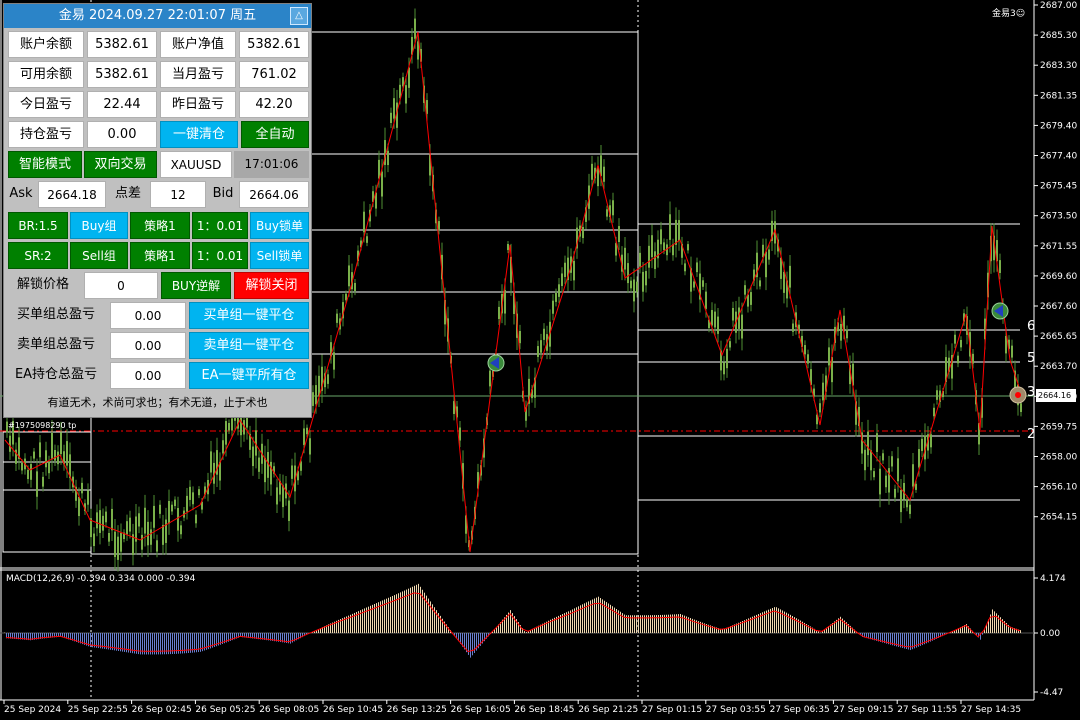 The width and height of the screenshot is (1080, 720). Describe the element at coordinates (249, 315) in the screenshot. I see `close-buy-group-button: 买单组一键平仓` at that location.